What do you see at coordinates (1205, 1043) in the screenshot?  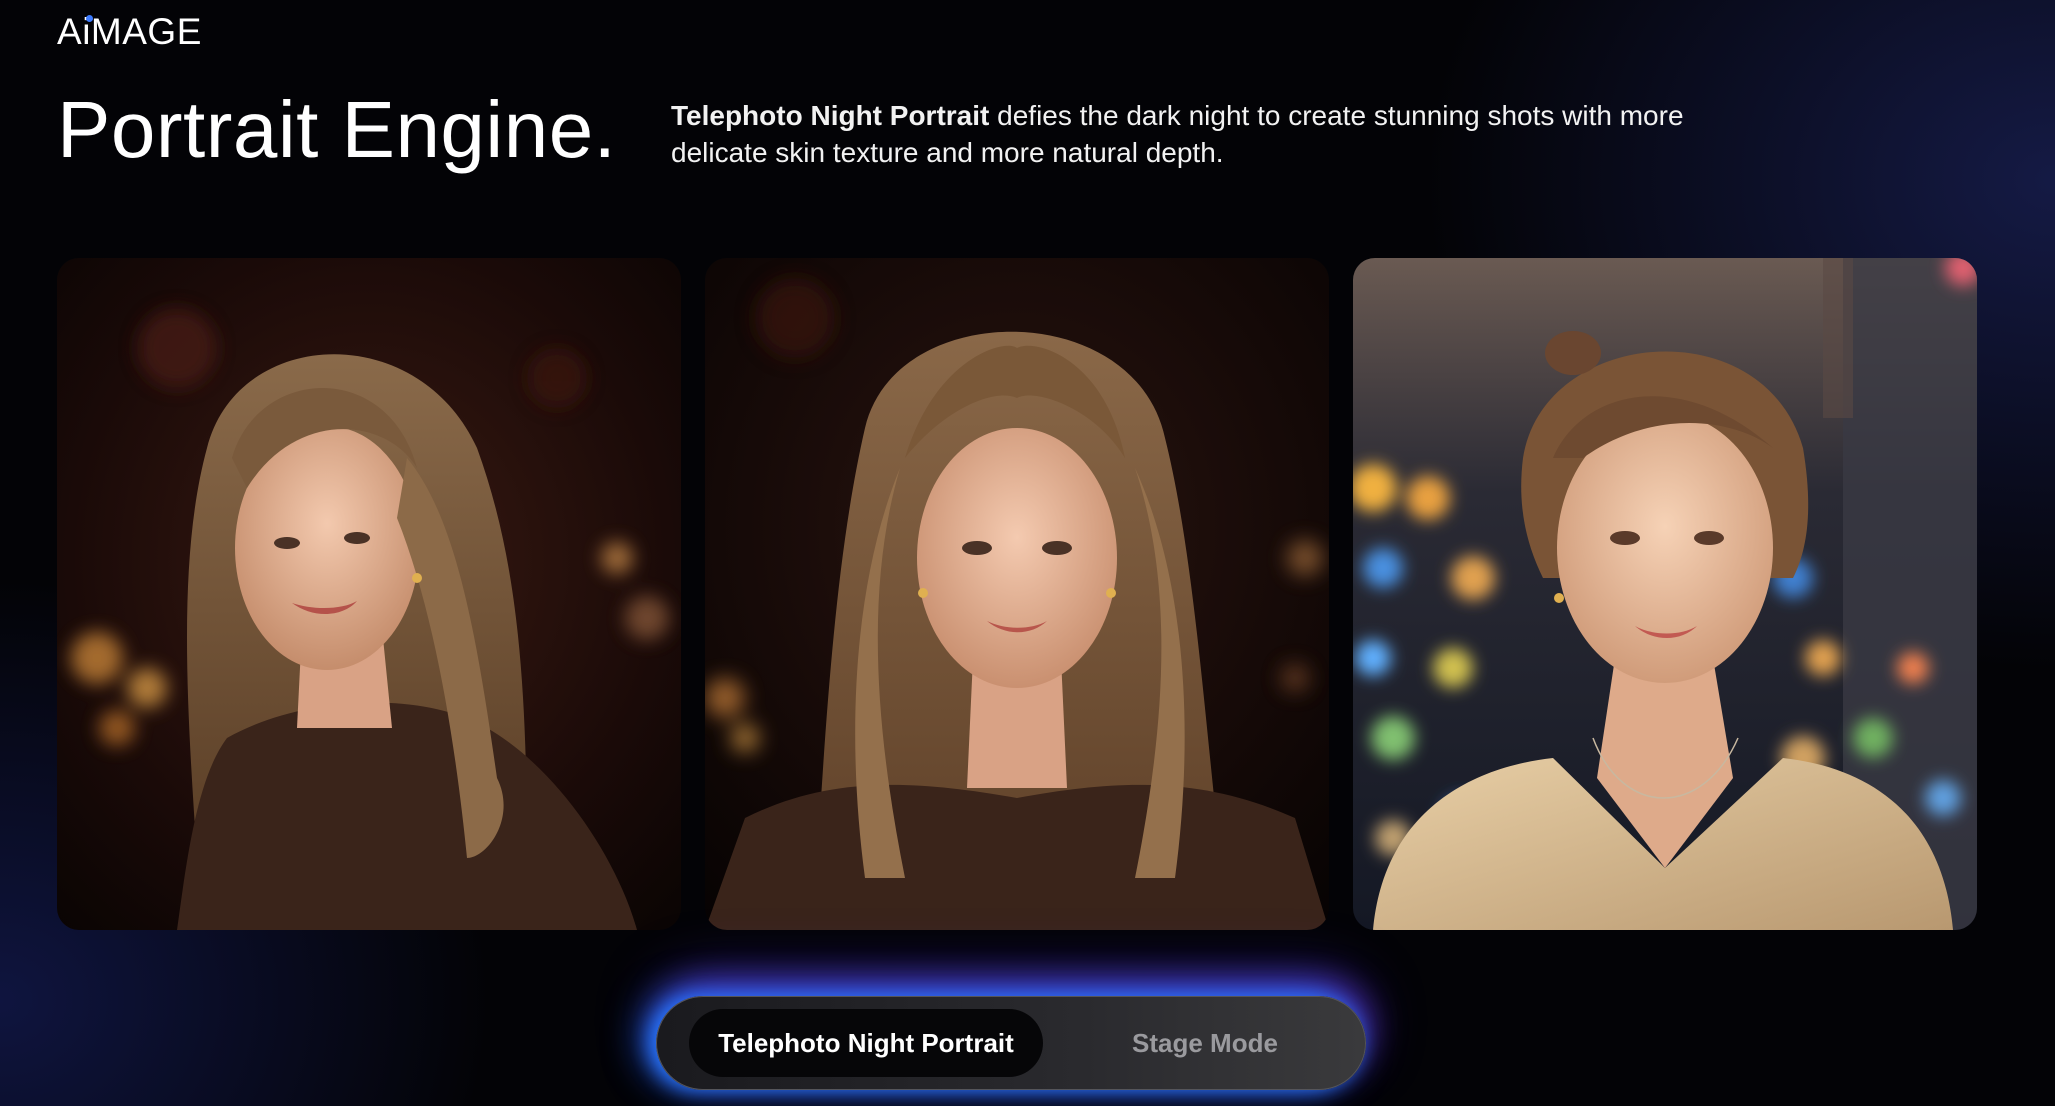 I see `mode-option-stage-mode: Stage Mode` at bounding box center [1205, 1043].